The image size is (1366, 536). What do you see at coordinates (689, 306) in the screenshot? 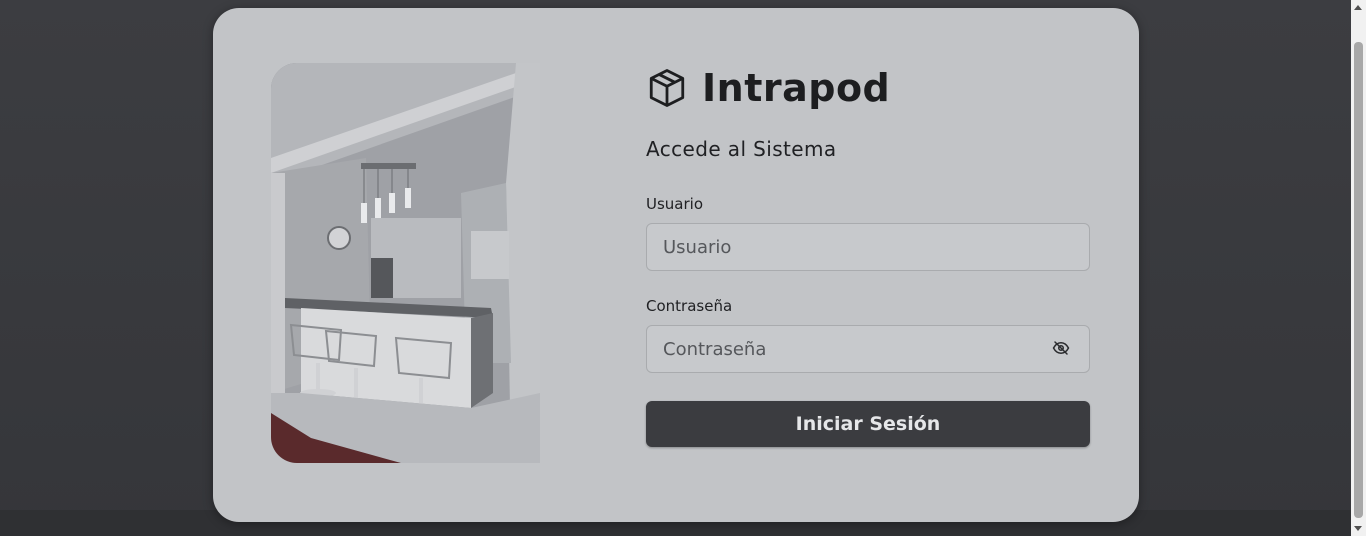
I see `password-label: Contraseña` at bounding box center [689, 306].